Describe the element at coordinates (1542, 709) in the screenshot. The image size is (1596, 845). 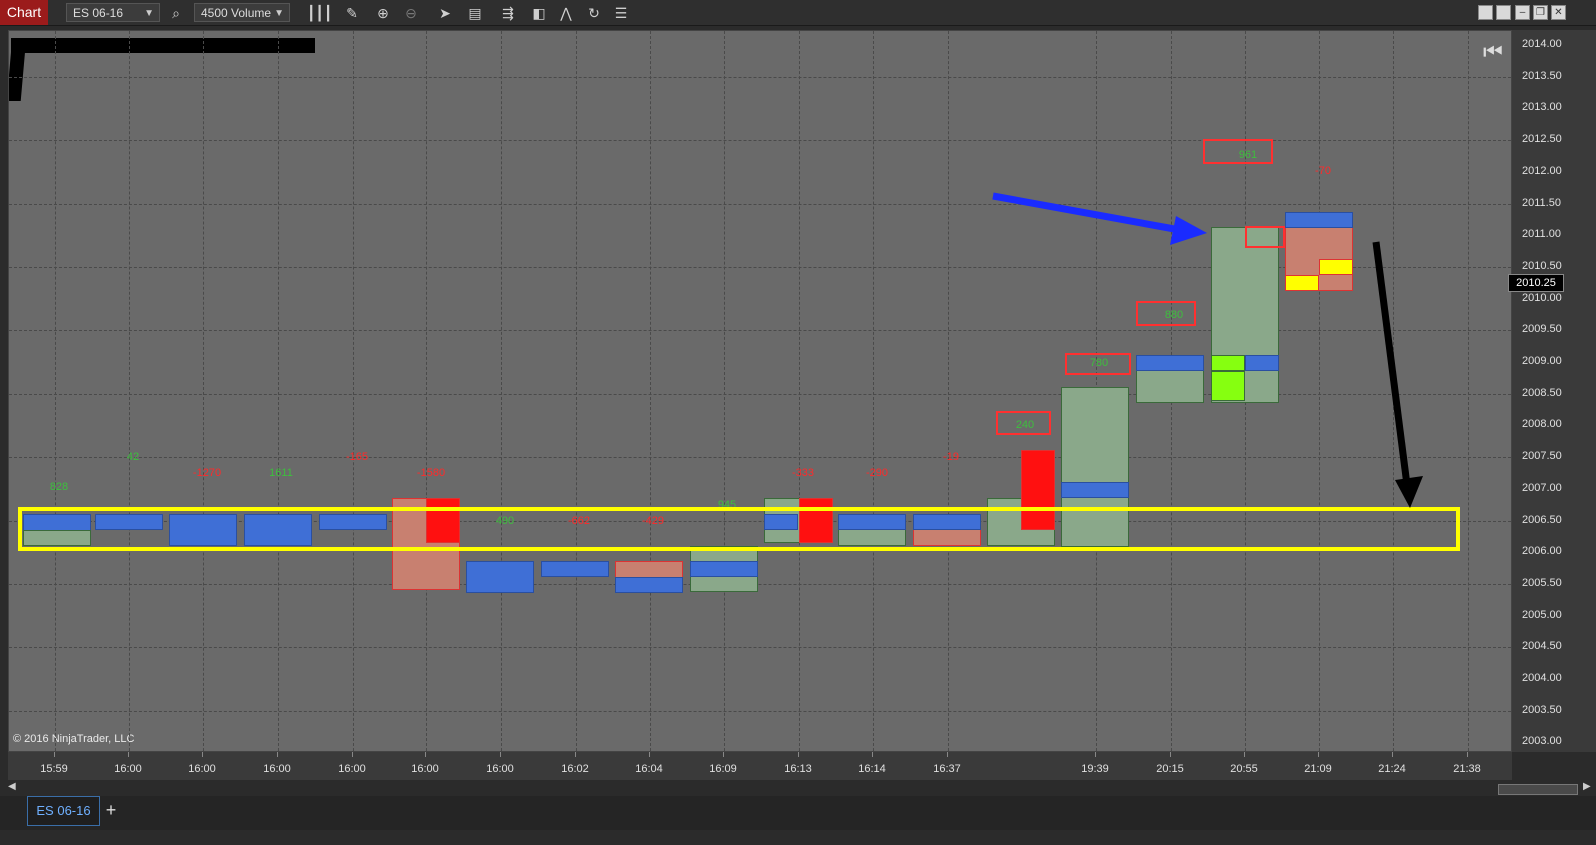
I see `price-label: 2003.50` at that location.